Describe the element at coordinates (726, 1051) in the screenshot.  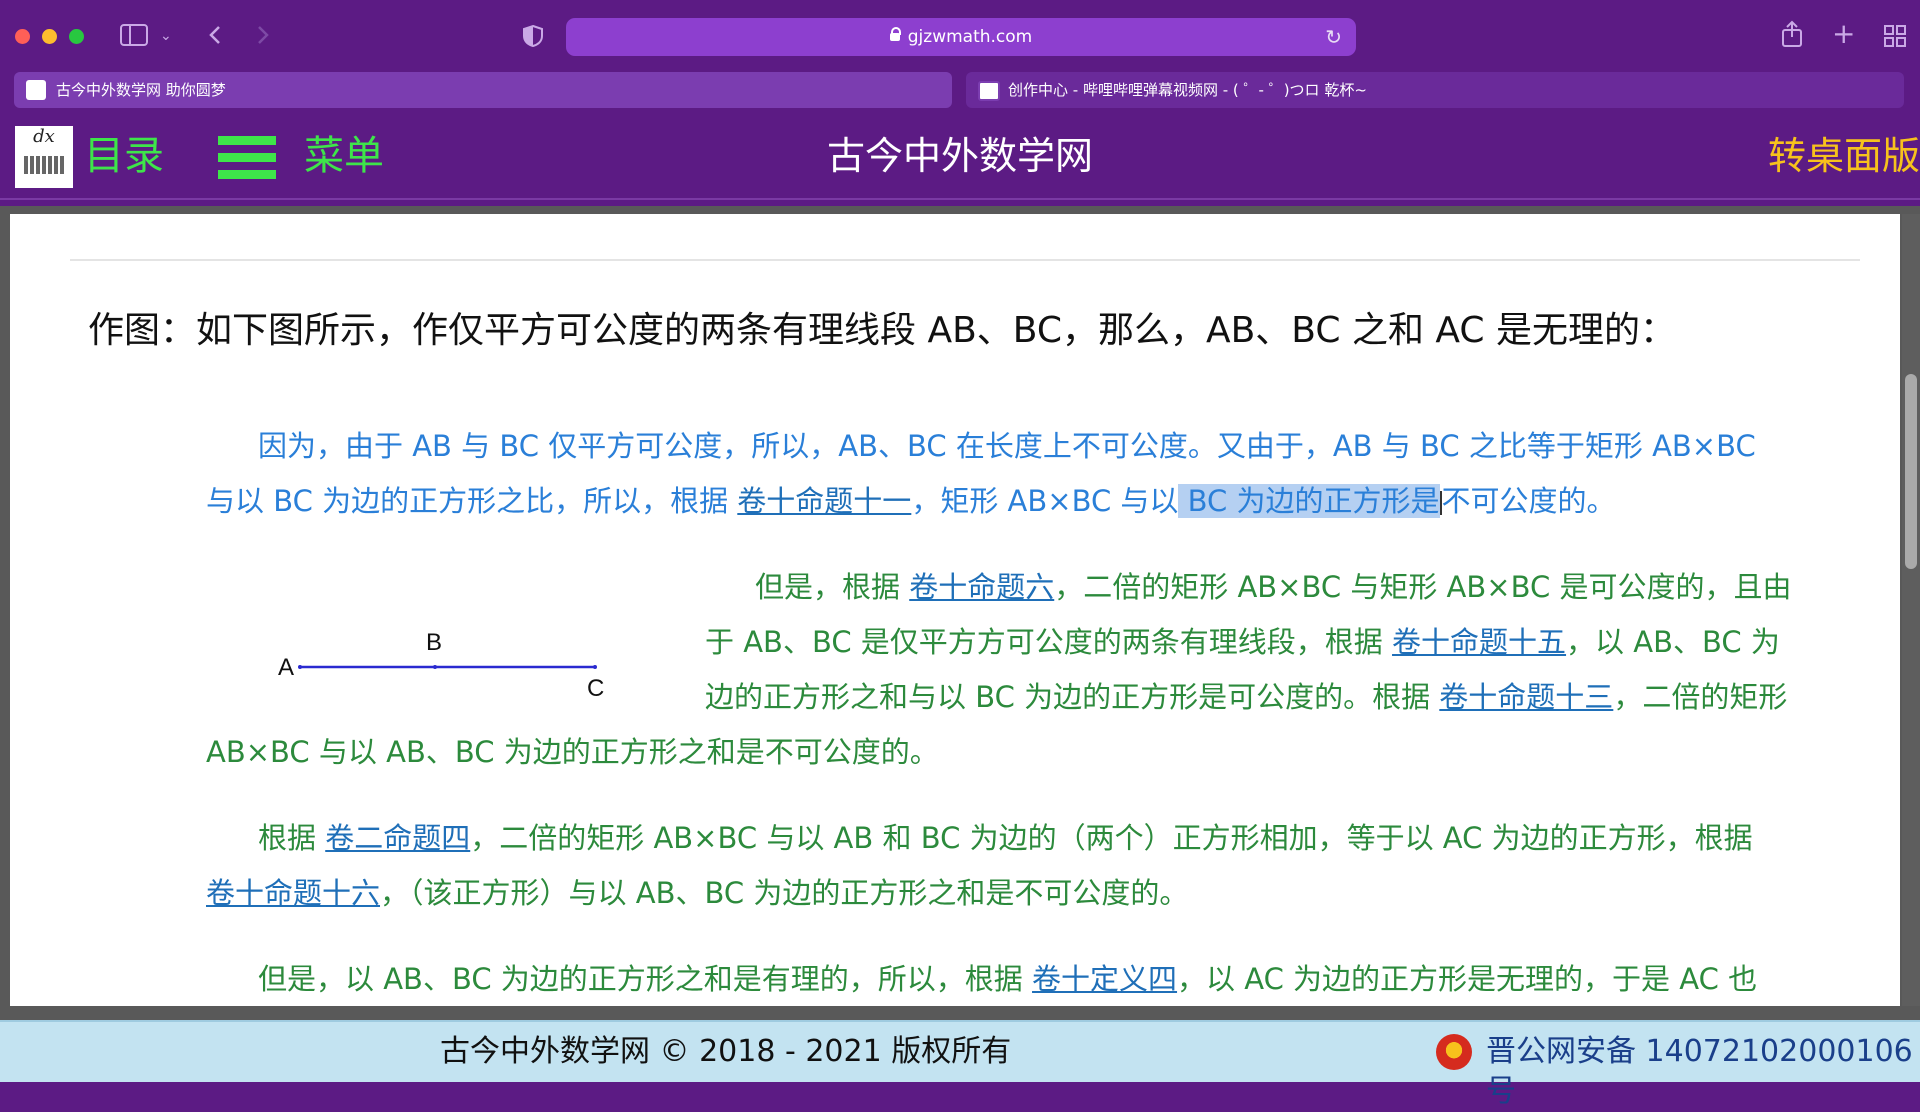
I see `copyright-text: 古今中外数学网 © 2018 - 2021 版权所有` at that location.